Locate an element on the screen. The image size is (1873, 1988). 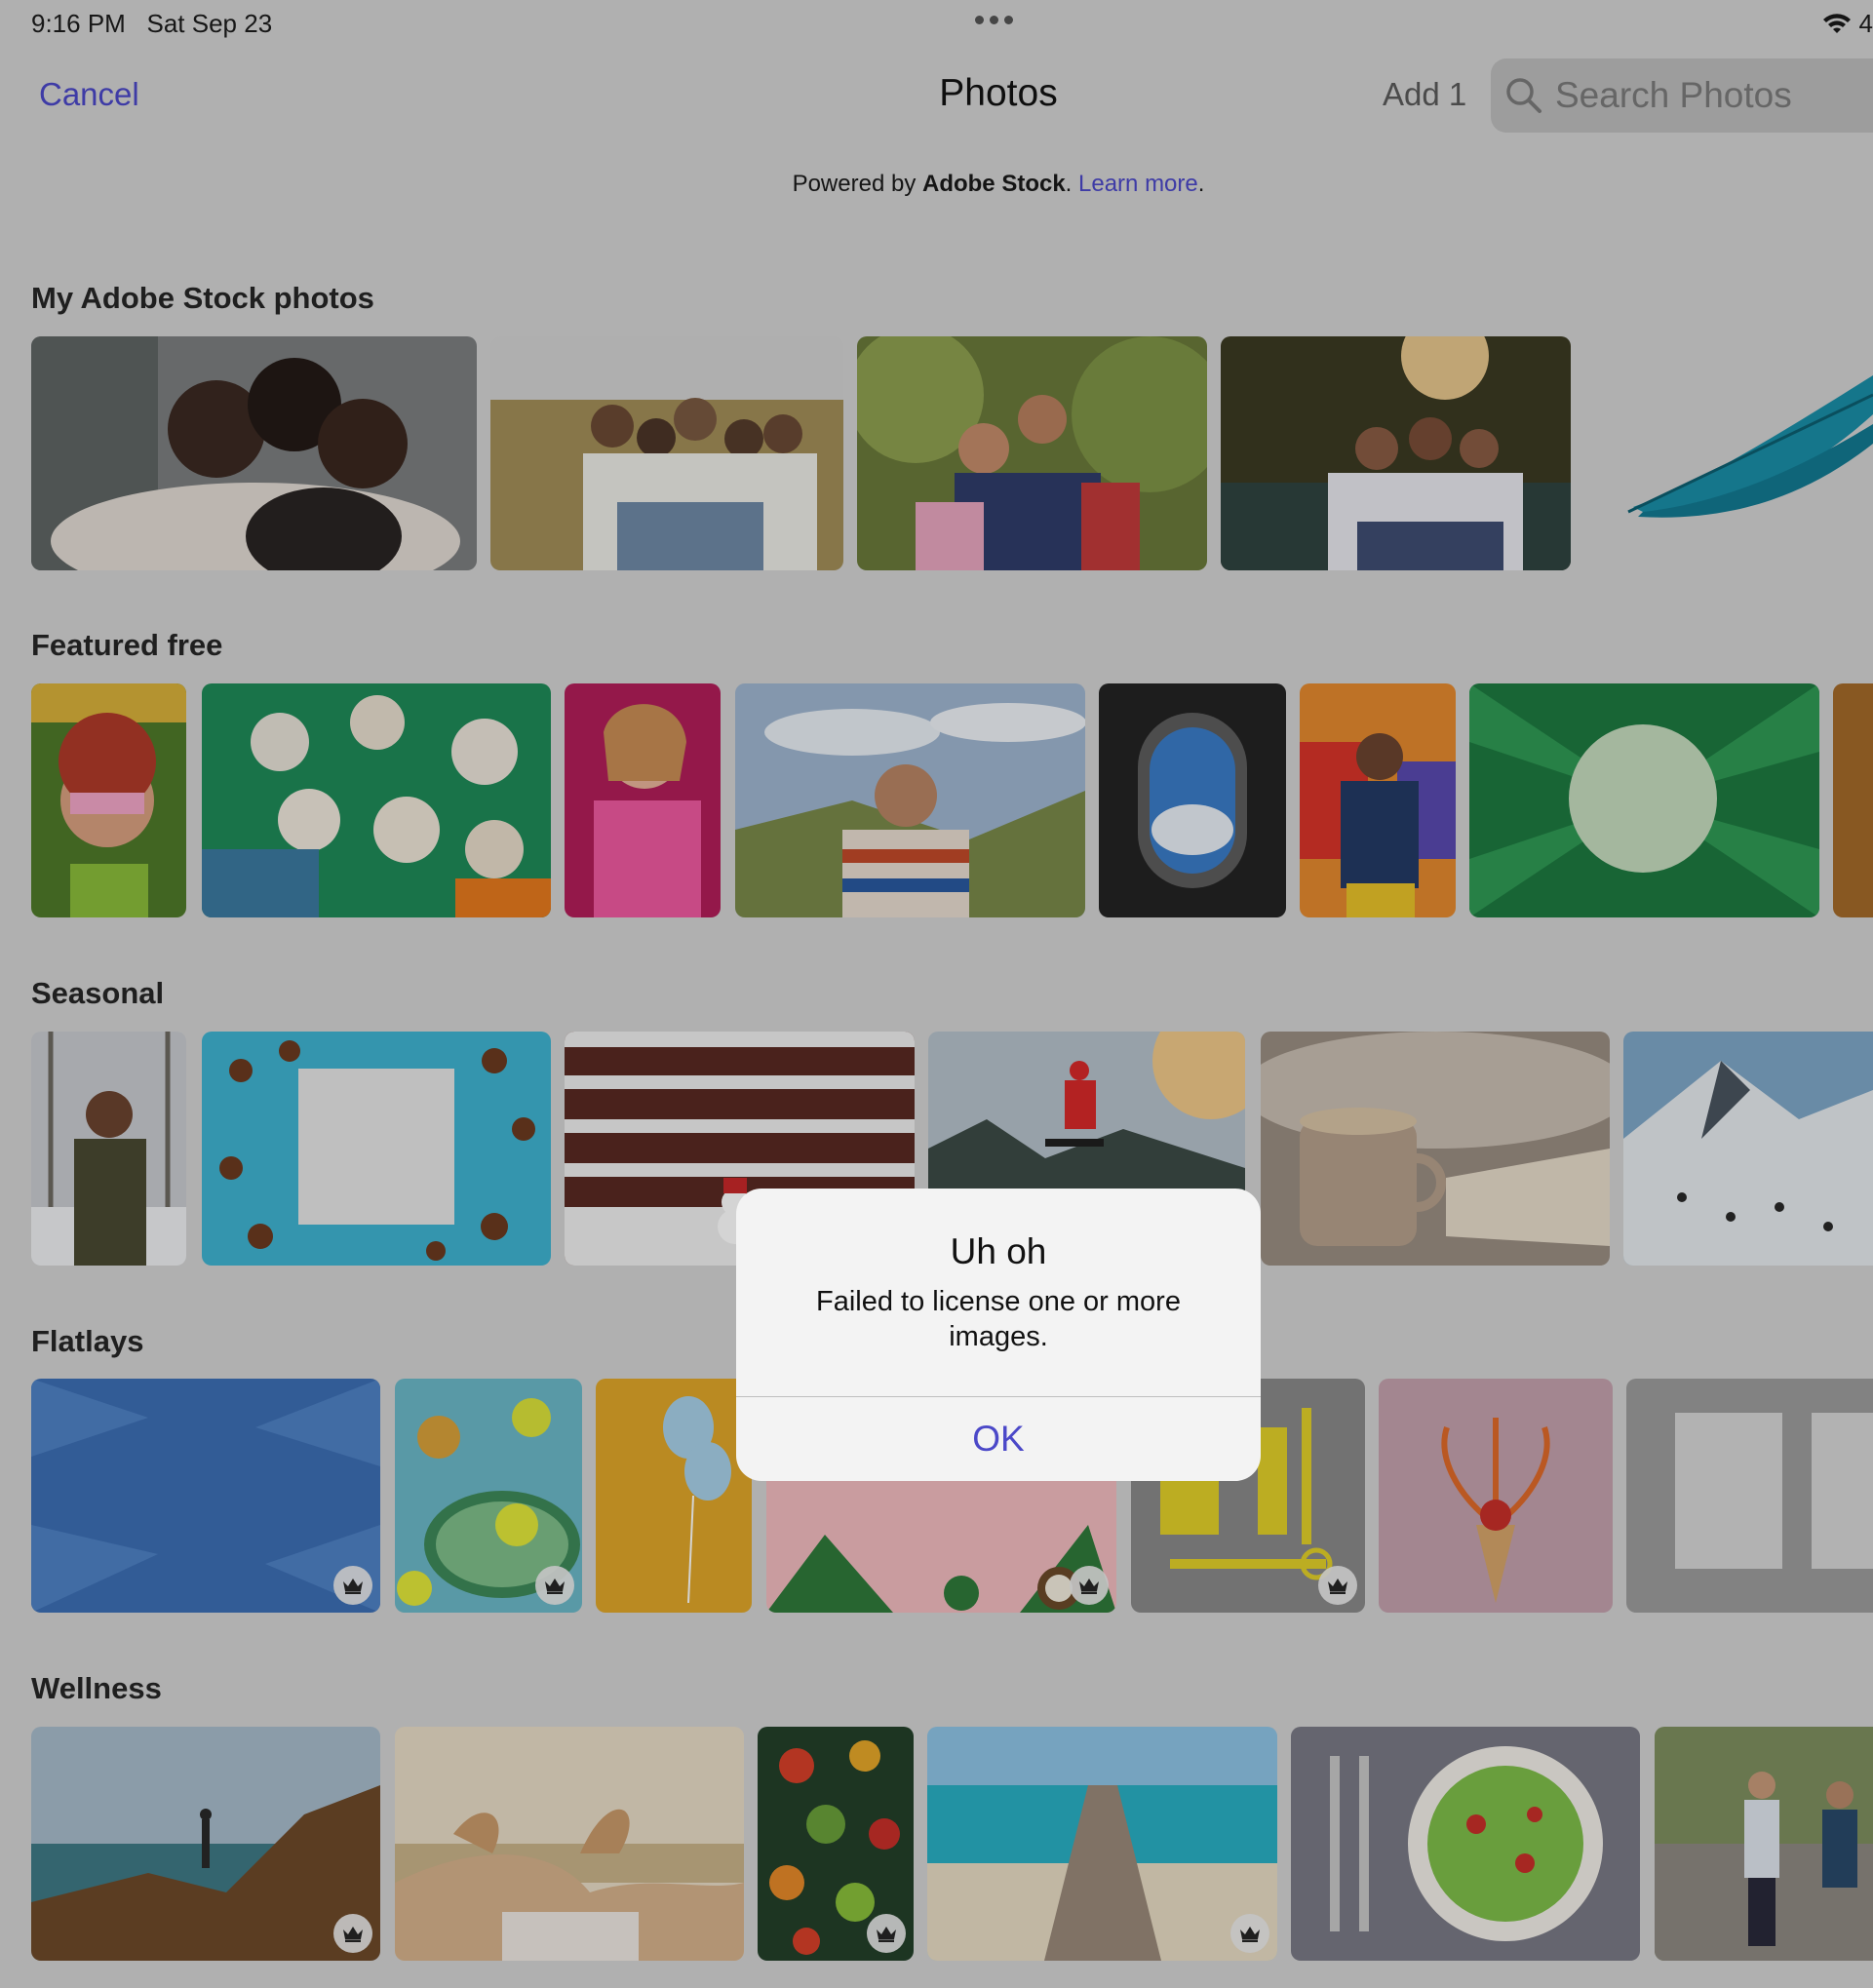
ok-button: OK is located at coordinates (999, 1439).